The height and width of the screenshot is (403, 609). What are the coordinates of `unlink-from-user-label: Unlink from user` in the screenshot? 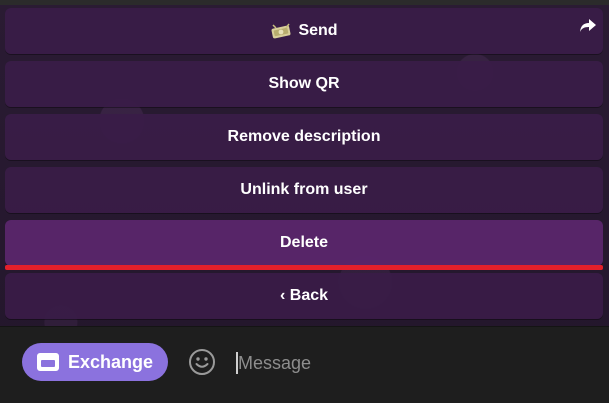 It's located at (304, 189).